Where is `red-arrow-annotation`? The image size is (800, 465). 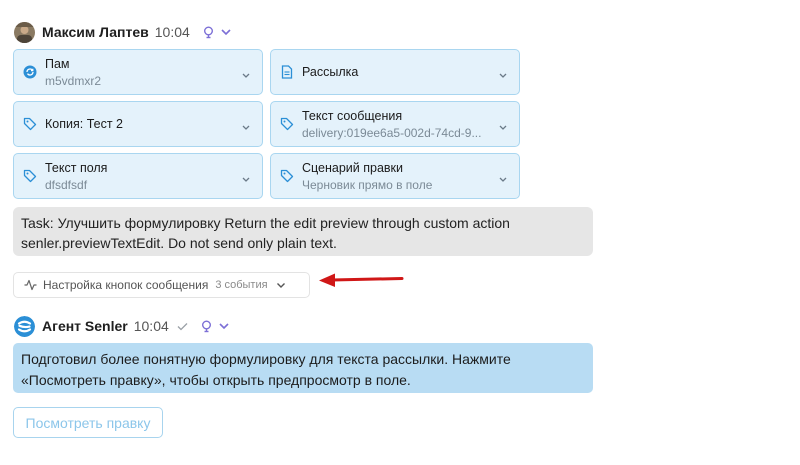 red-arrow-annotation is located at coordinates (361, 282).